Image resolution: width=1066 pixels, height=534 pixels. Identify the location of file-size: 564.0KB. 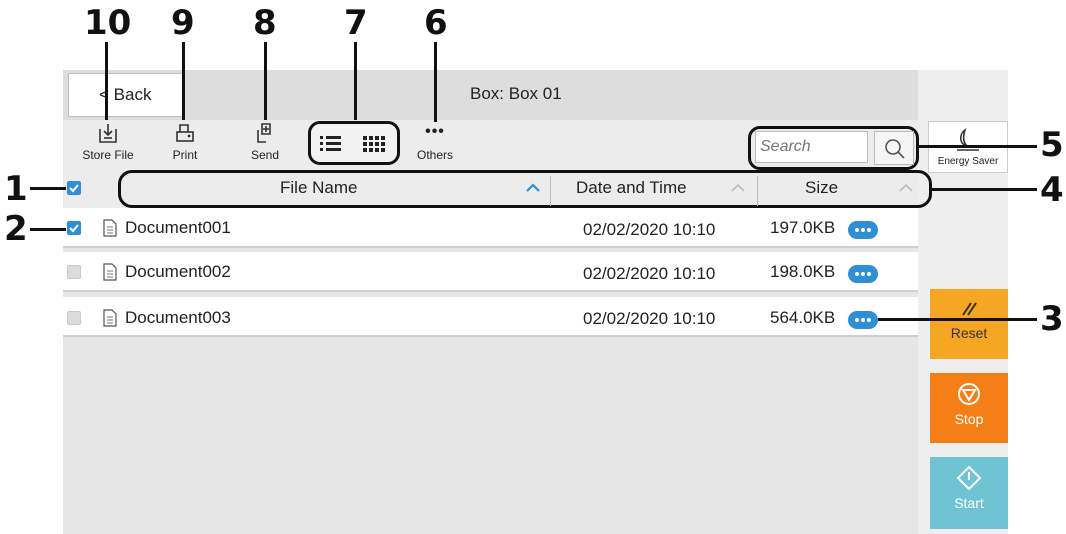
(803, 317).